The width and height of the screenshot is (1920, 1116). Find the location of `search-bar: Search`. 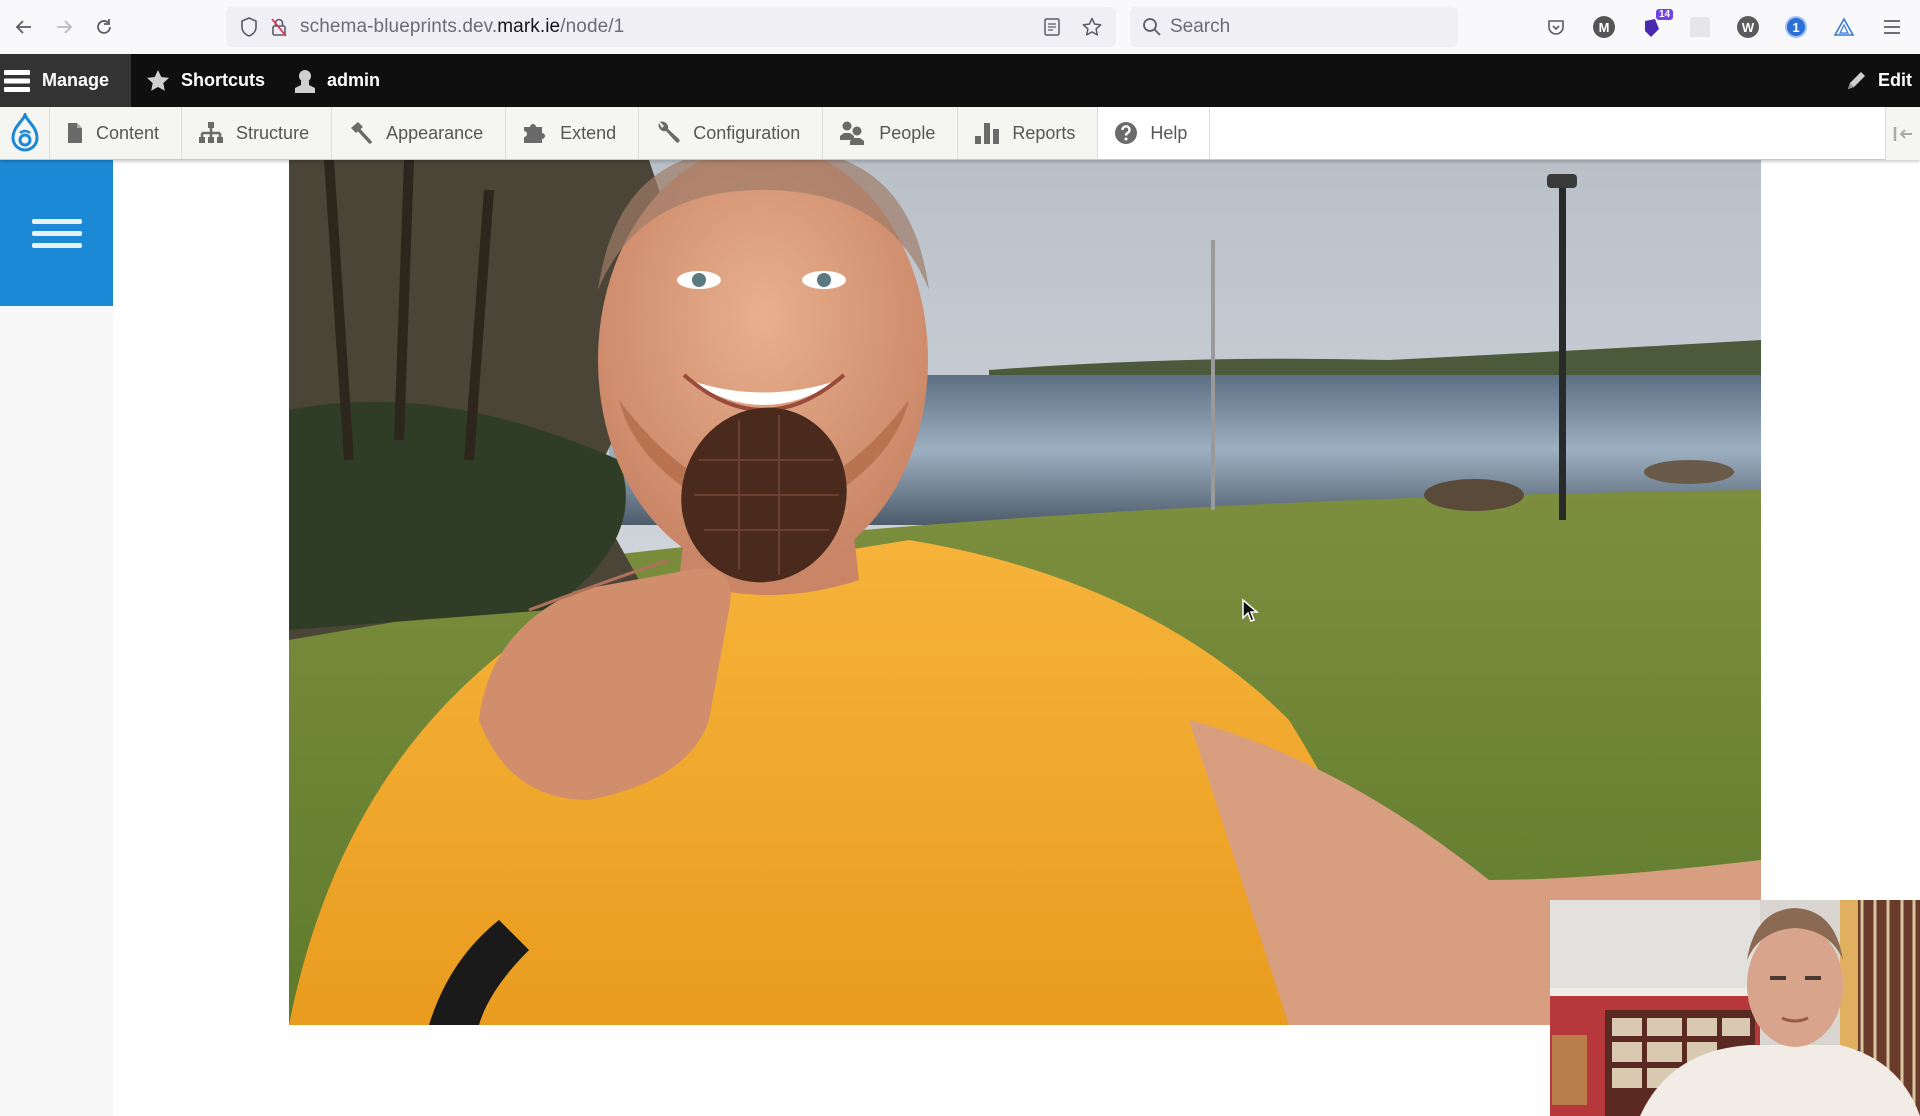

search-bar: Search is located at coordinates (1294, 27).